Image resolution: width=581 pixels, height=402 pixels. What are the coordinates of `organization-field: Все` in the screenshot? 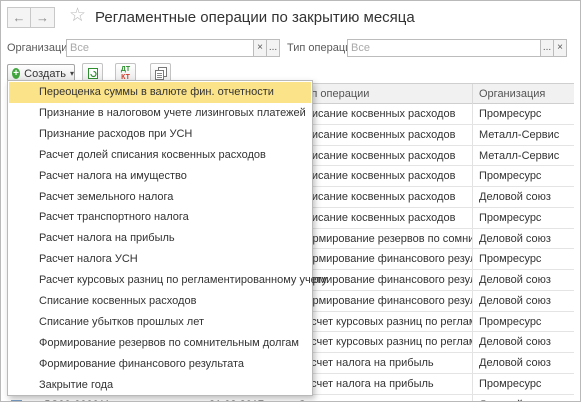 It's located at (160, 48).